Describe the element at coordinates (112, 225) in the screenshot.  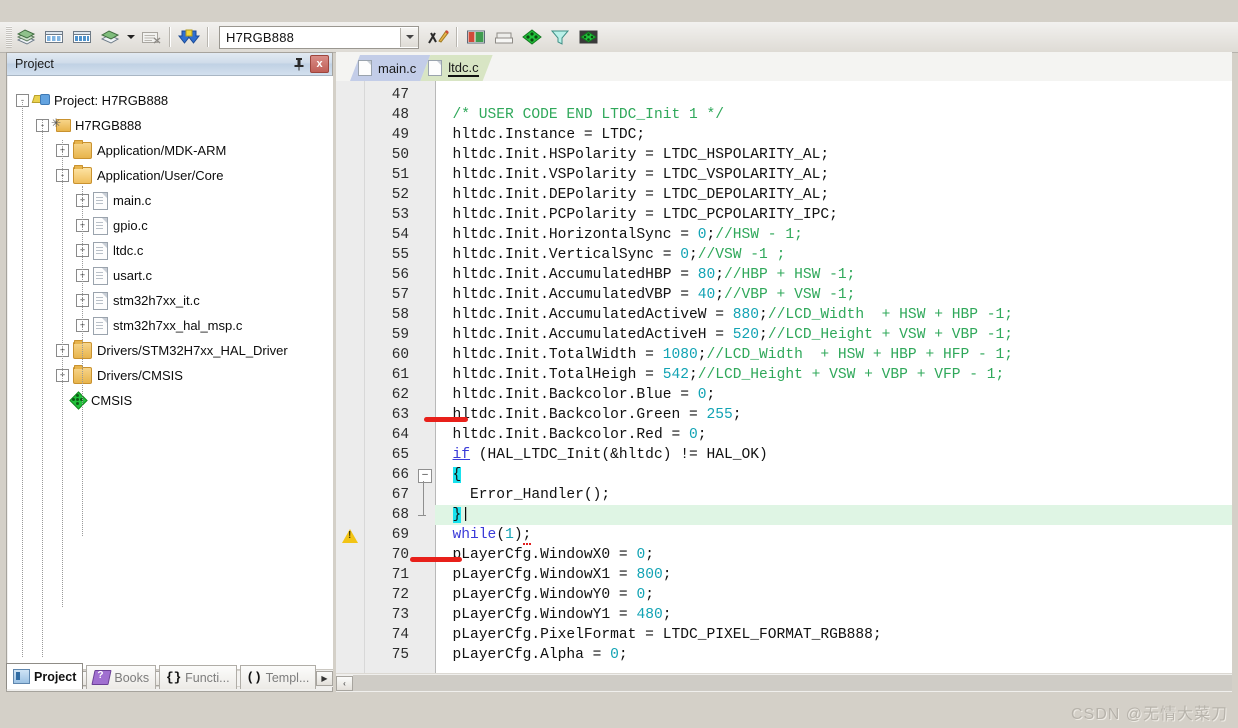
I see `tree-item-gpio-c: + gpio.c` at that location.